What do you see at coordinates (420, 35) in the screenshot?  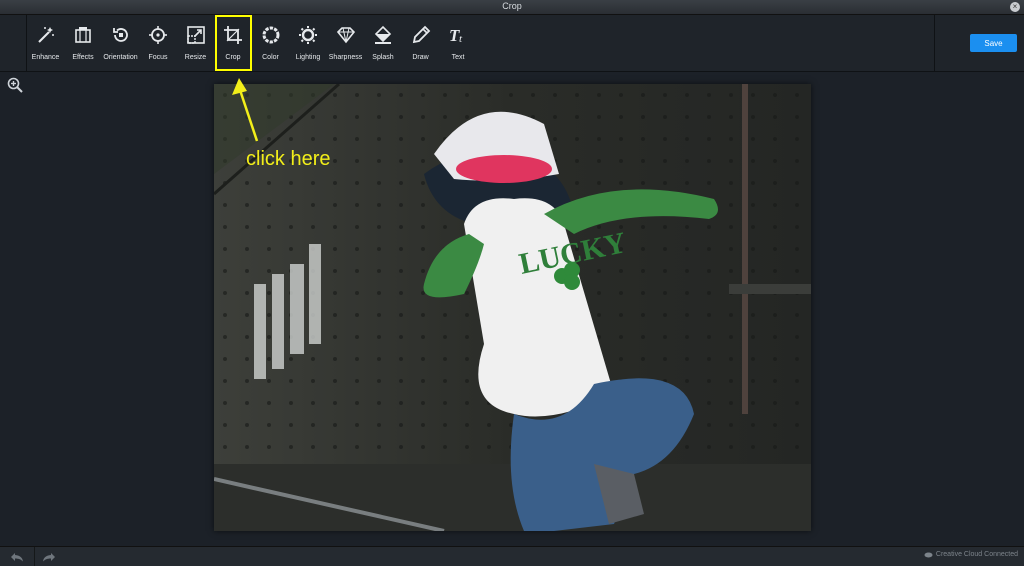 I see `pencil-icon` at bounding box center [420, 35].